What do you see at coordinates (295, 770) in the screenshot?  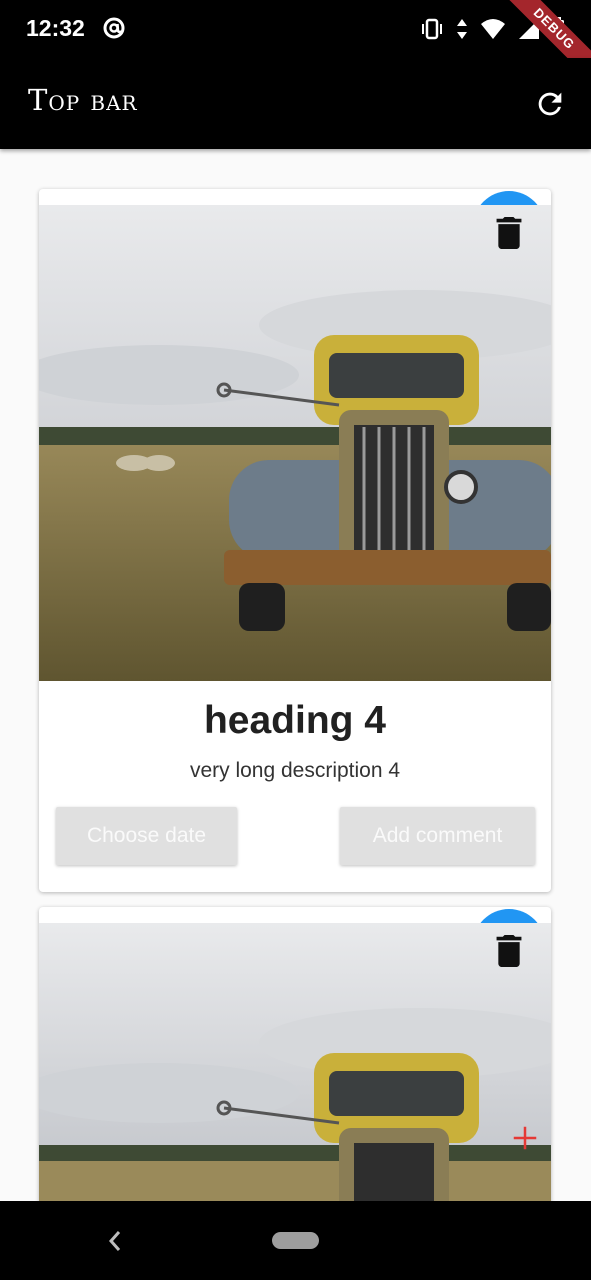 I see `card-description: very long description 4` at bounding box center [295, 770].